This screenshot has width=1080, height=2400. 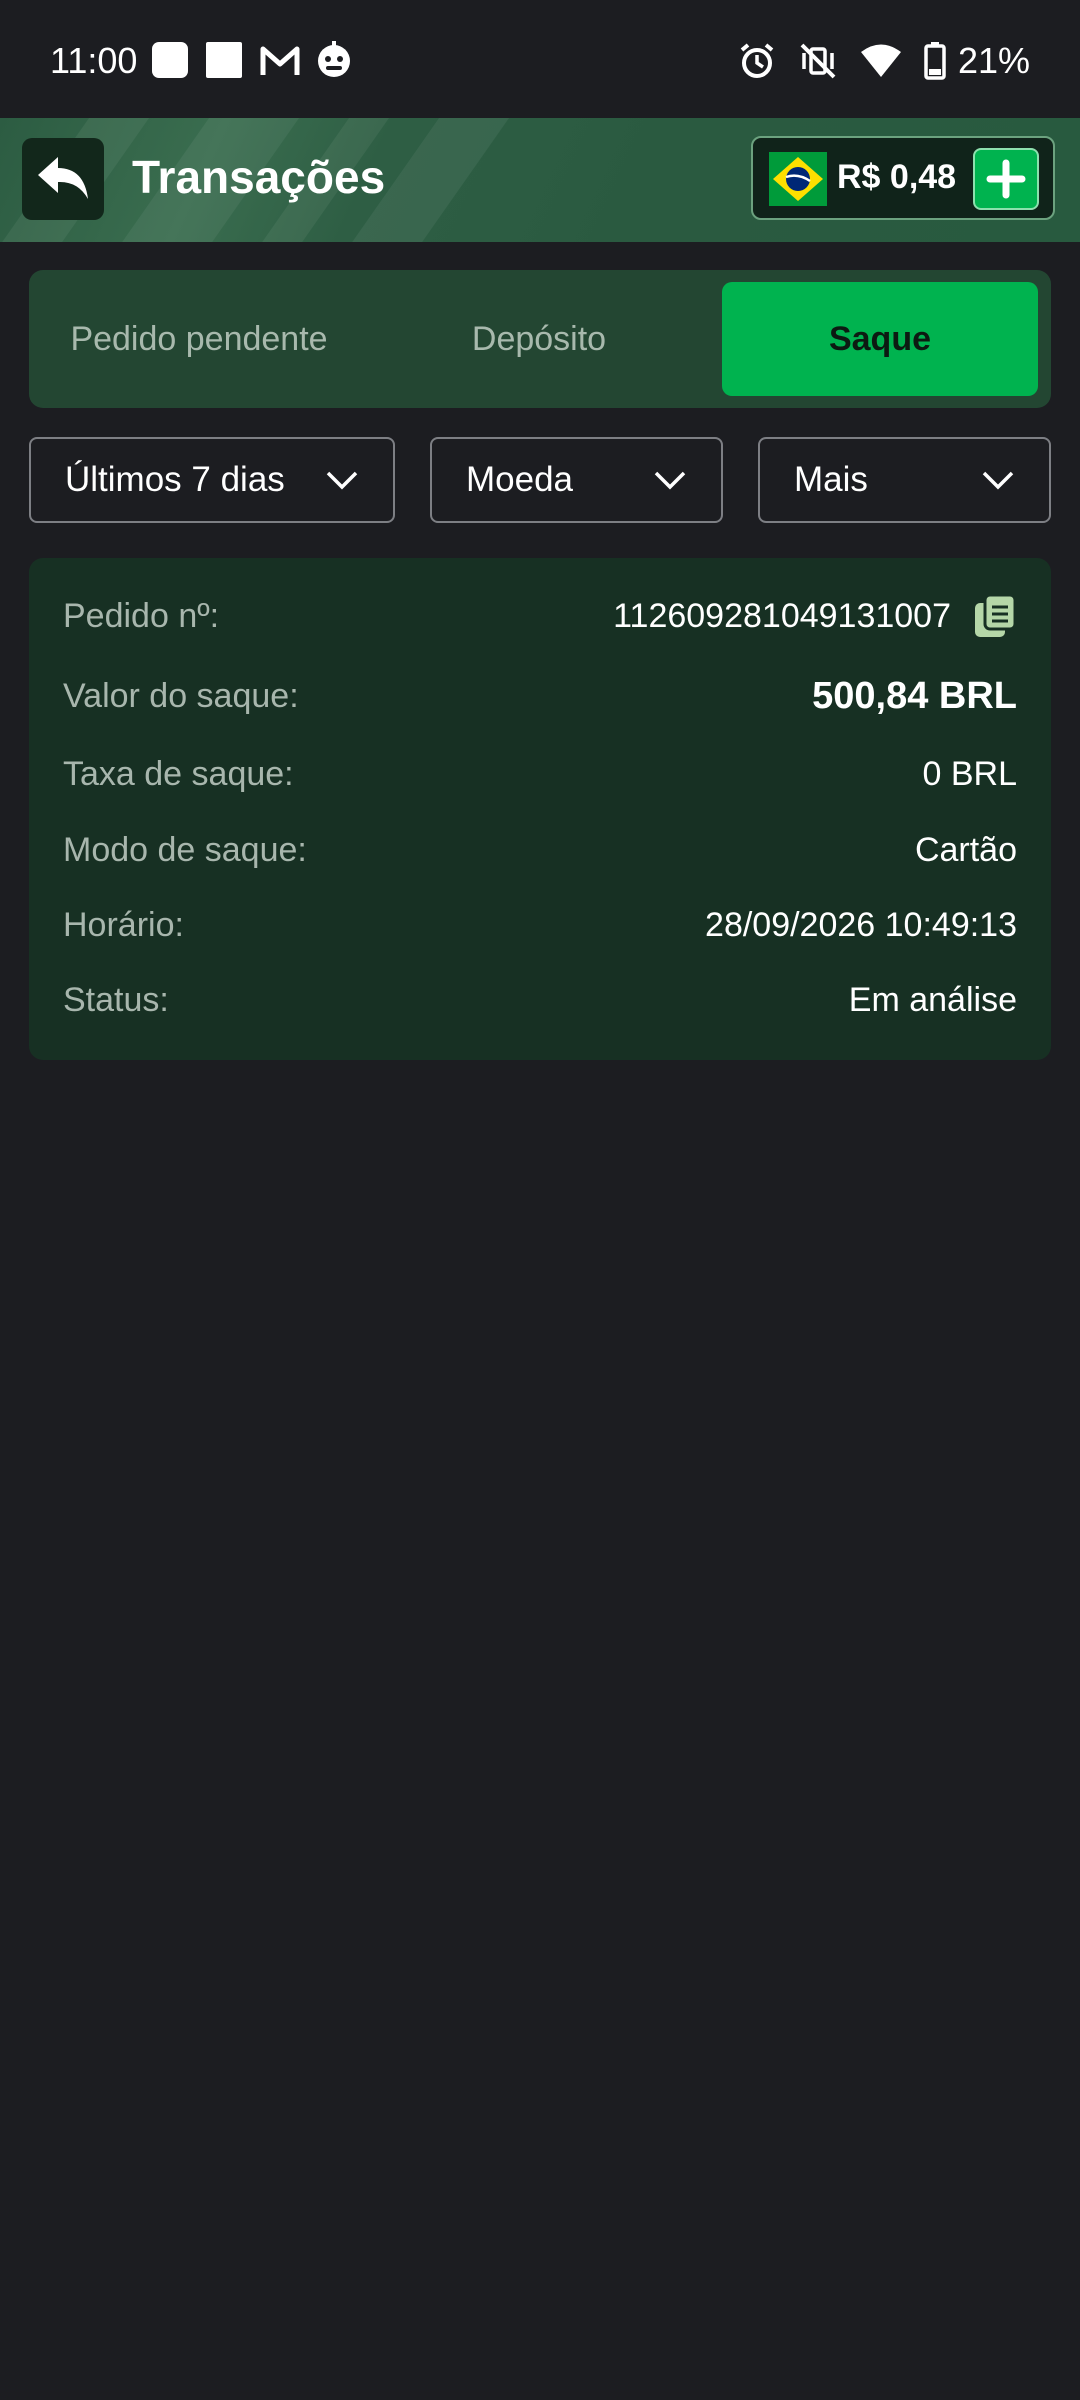 I want to click on filter-period-label: Últimos 7 dias, so click(x=175, y=479).